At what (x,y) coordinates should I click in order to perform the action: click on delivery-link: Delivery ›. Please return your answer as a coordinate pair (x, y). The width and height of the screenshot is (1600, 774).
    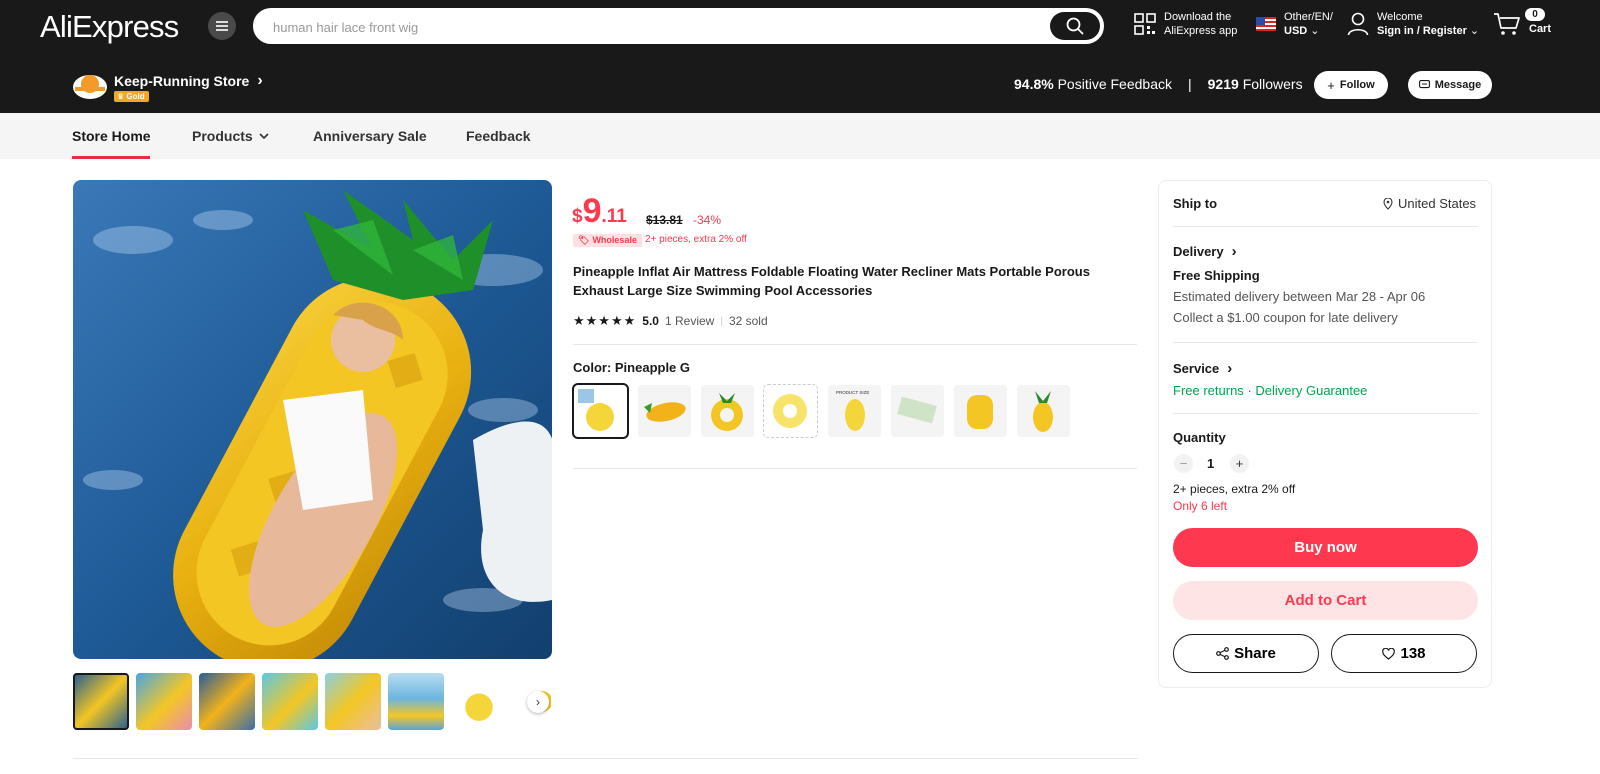
    Looking at the image, I should click on (1205, 251).